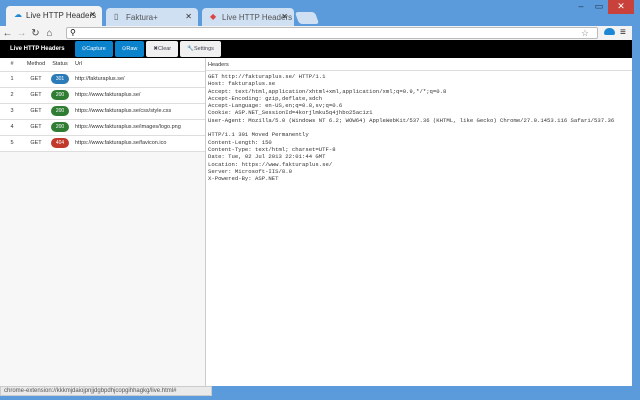 This screenshot has width=640, height=400. I want to click on settings-button: 🔧 Settings, so click(200, 49).